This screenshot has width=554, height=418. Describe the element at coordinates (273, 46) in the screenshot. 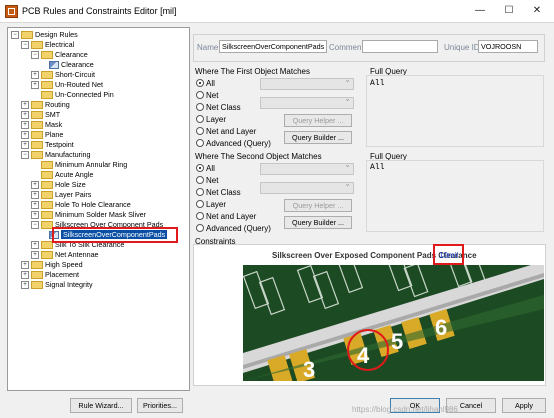

I see `rule-name-field: SilkscreenOverComponentPads` at that location.